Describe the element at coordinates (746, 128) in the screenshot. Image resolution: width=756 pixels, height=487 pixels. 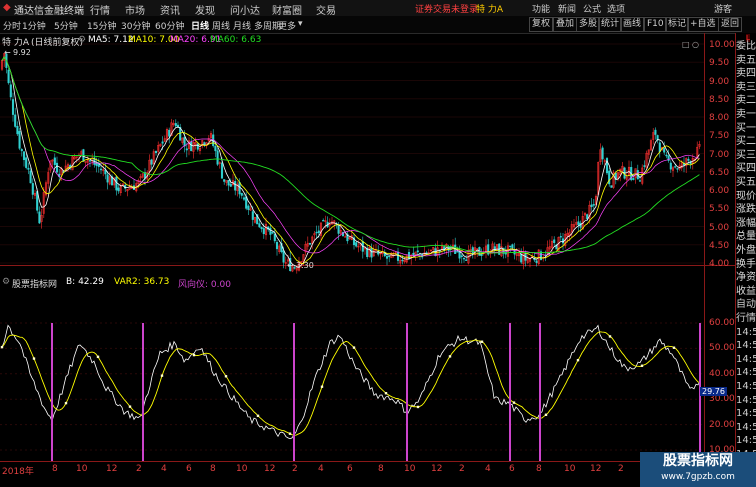
I see `quote-item-label: 买一` at that location.